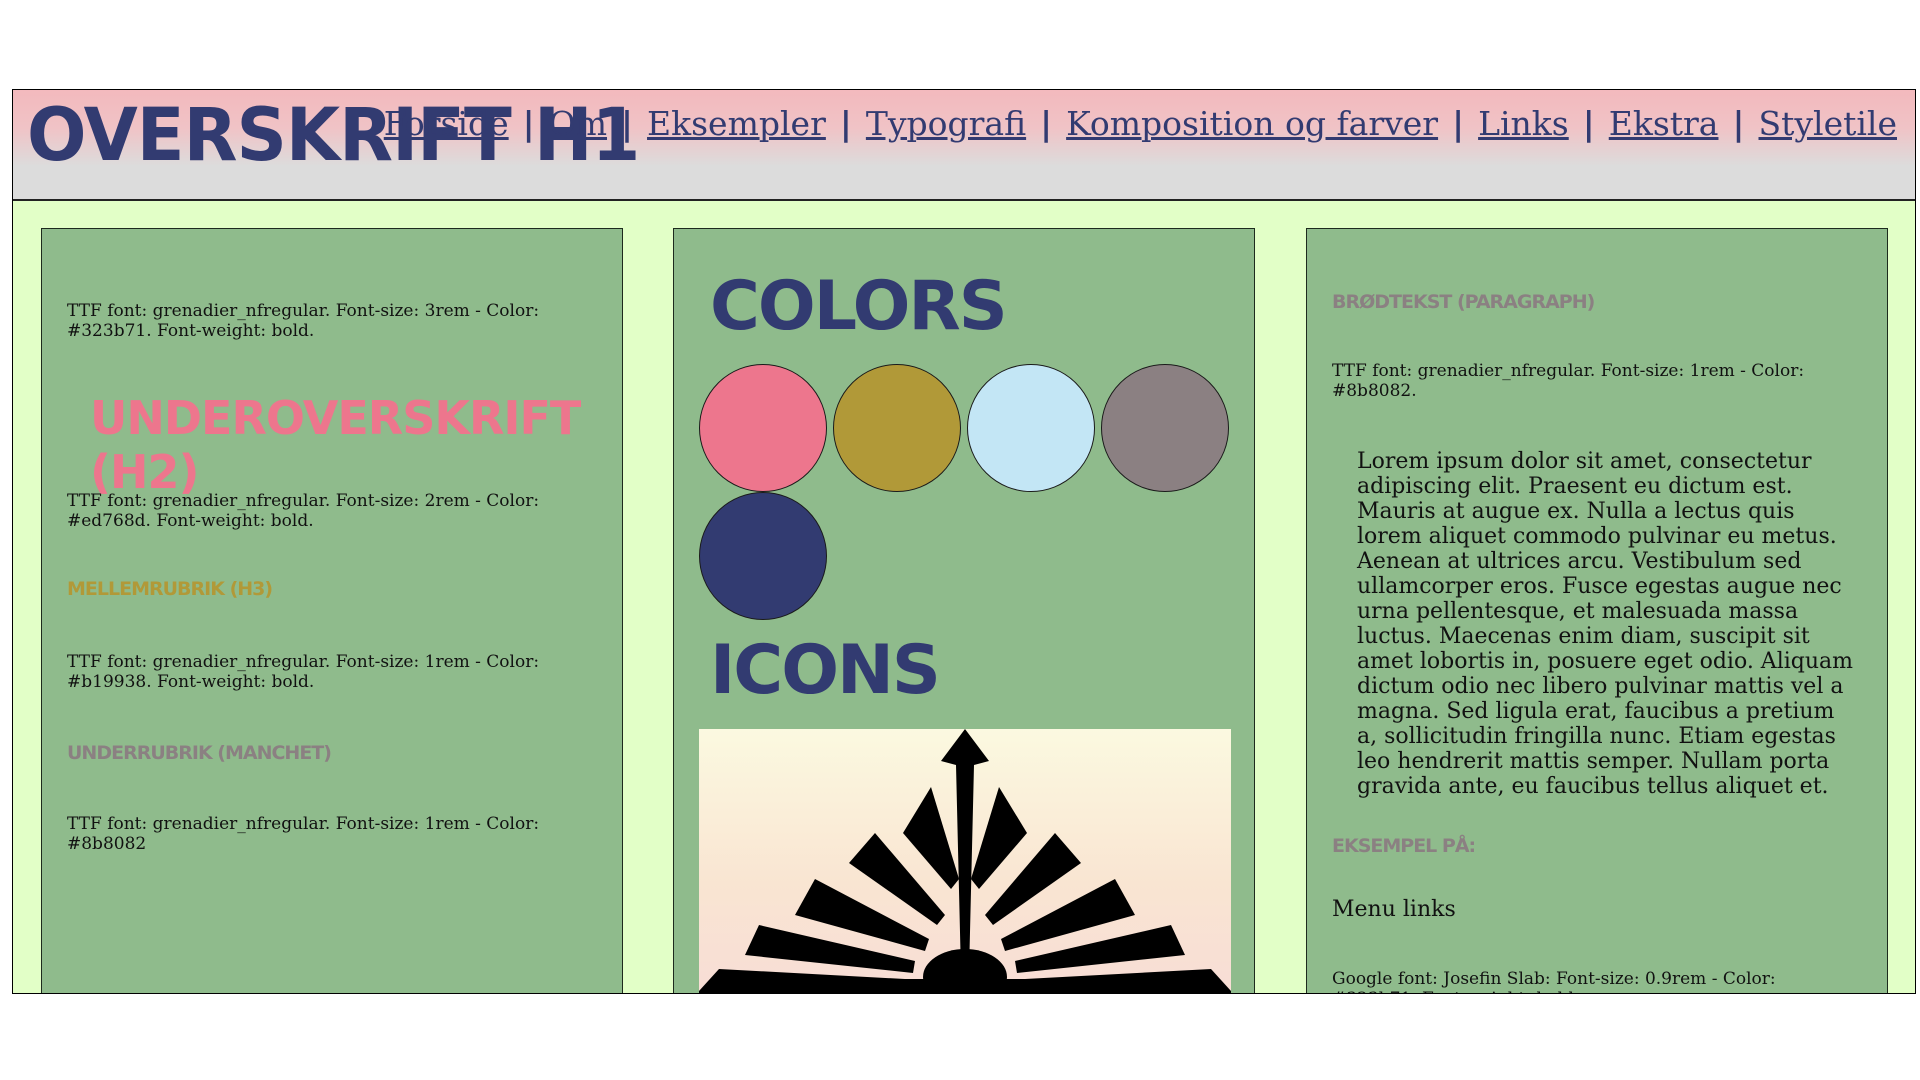 This screenshot has height=1080, width=1920. I want to click on icons-title: ICONS, so click(825, 670).